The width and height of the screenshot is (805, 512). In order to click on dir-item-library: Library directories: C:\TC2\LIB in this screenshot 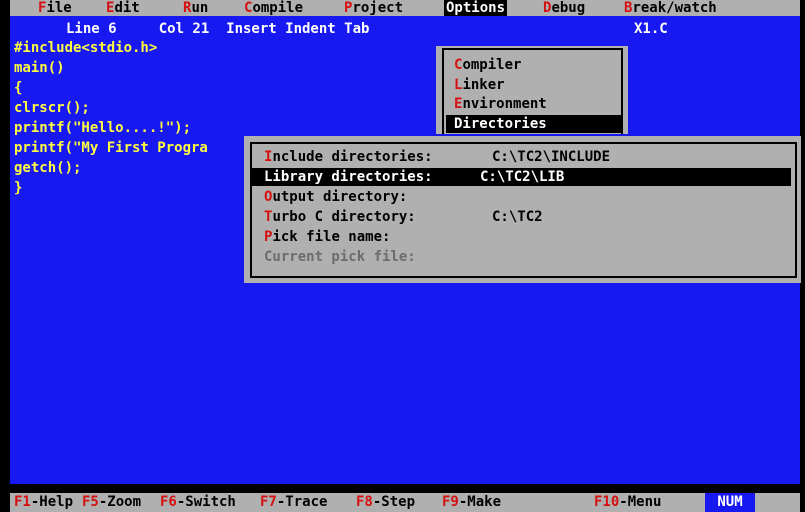, I will do `click(521, 177)`.